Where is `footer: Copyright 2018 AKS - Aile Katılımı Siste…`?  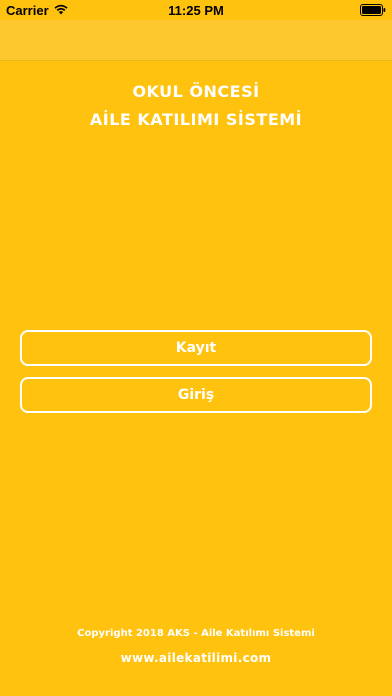
footer: Copyright 2018 AKS - Aile Katılımı Siste… is located at coordinates (196, 646).